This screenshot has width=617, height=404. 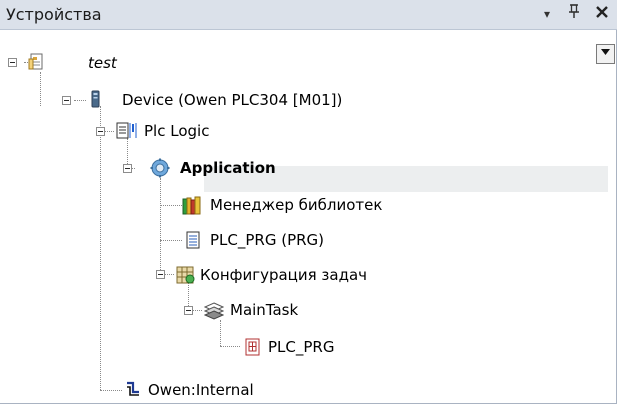 I want to click on project-file-icon, so click(x=35, y=61).